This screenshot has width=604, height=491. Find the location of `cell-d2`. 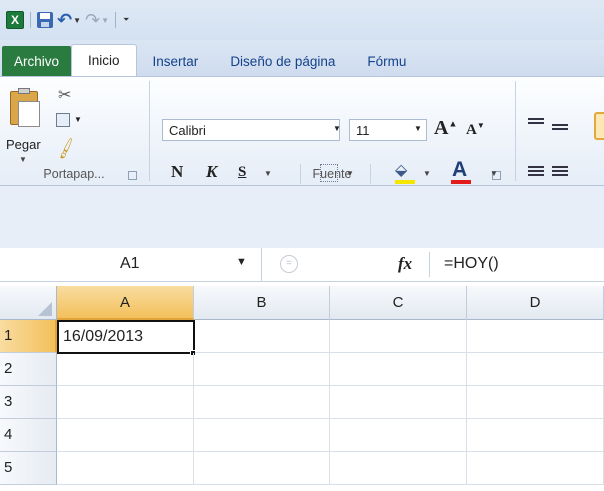

cell-d2 is located at coordinates (535, 369).